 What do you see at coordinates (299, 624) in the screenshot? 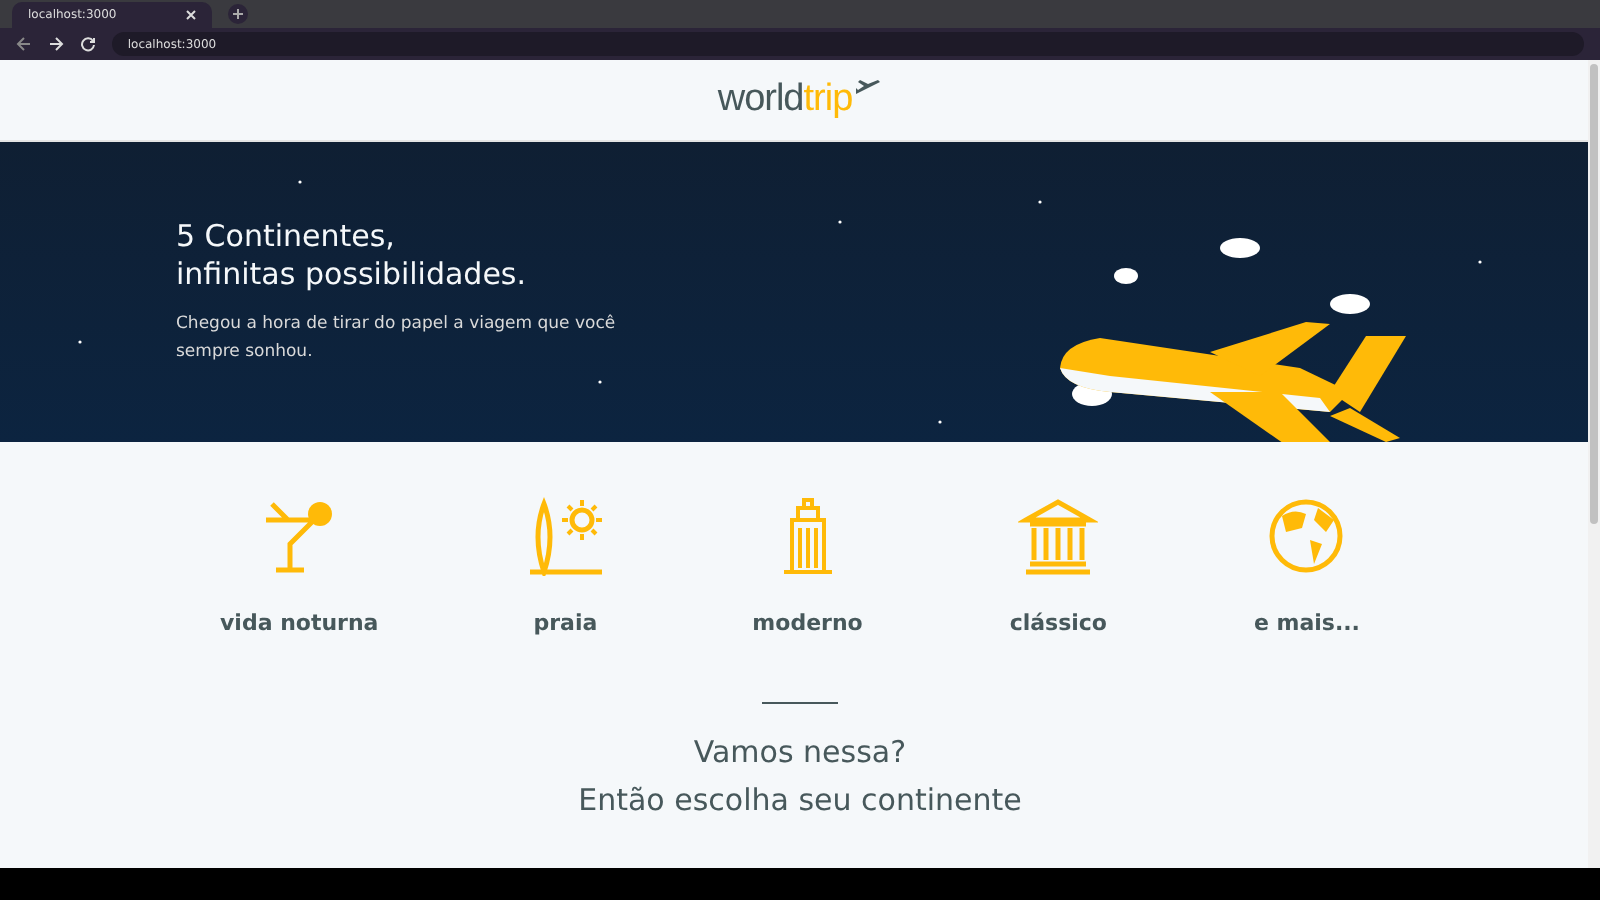
I see `category-label: vida noturna` at bounding box center [299, 624].